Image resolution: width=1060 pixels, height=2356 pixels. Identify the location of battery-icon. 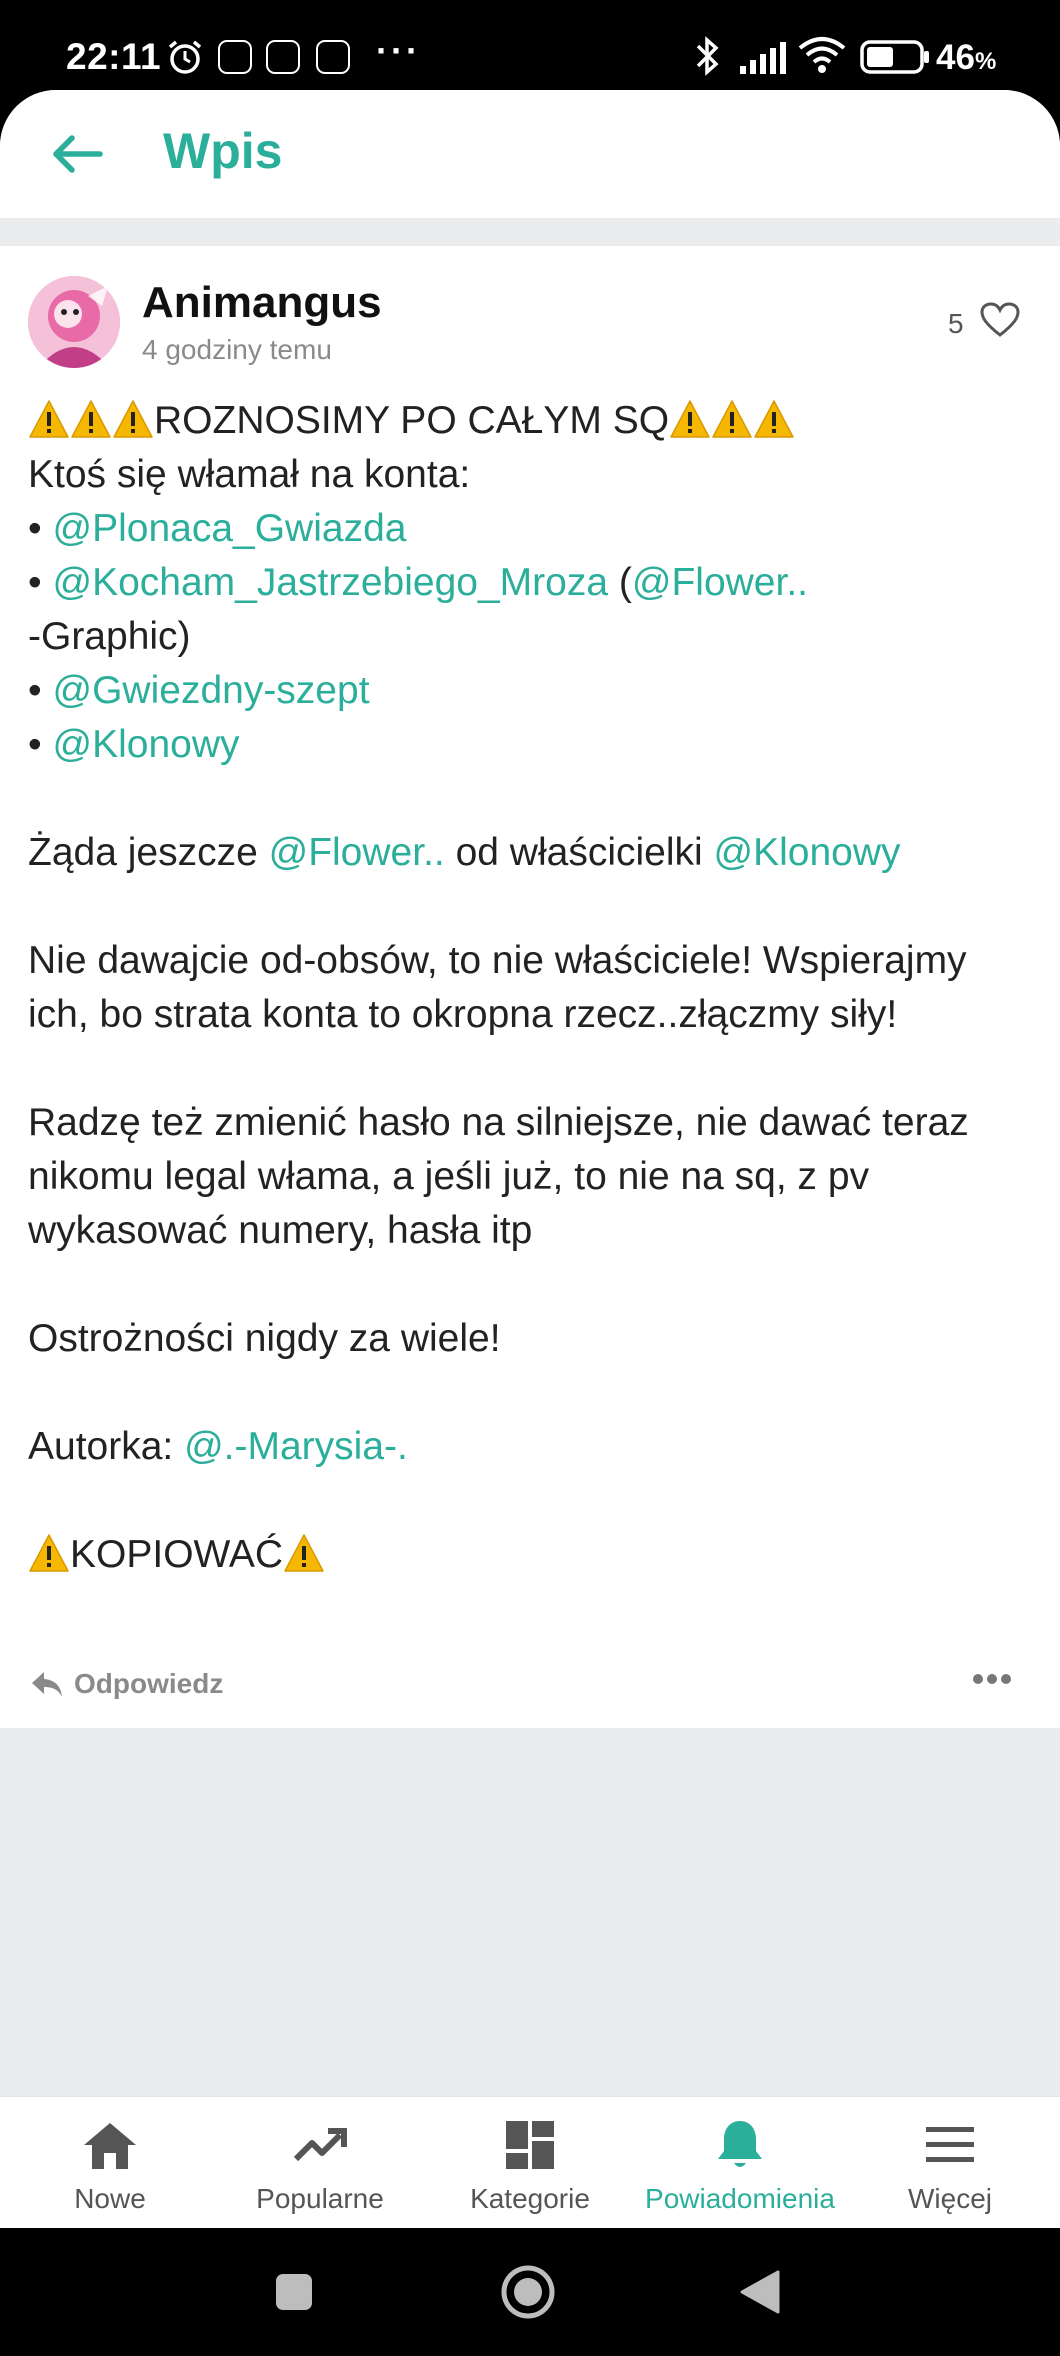
(894, 57).